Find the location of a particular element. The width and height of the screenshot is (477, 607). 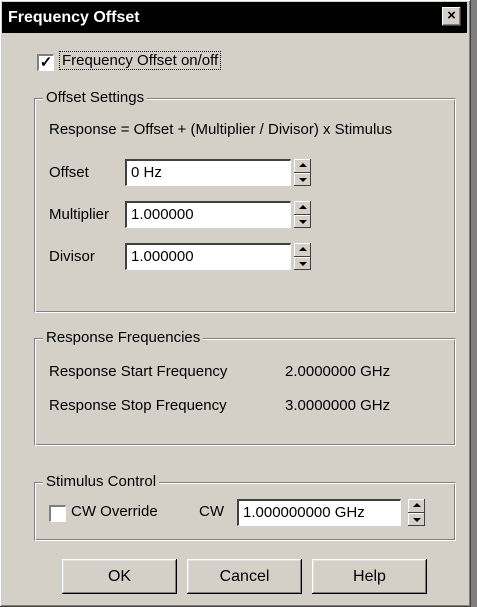

multiplier-spin-up is located at coordinates (302, 208).